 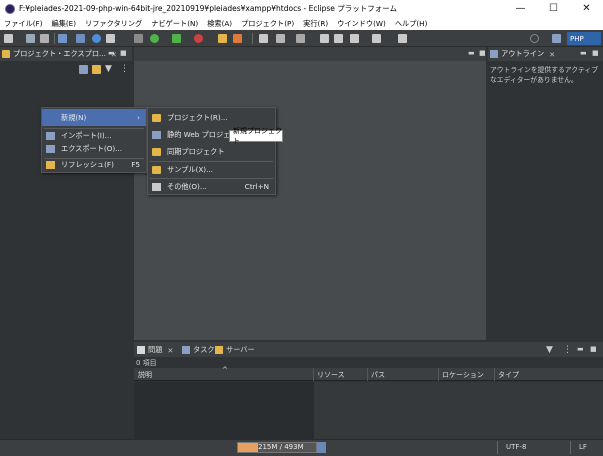 What do you see at coordinates (321, 447) in the screenshot?
I see `trash-icon` at bounding box center [321, 447].